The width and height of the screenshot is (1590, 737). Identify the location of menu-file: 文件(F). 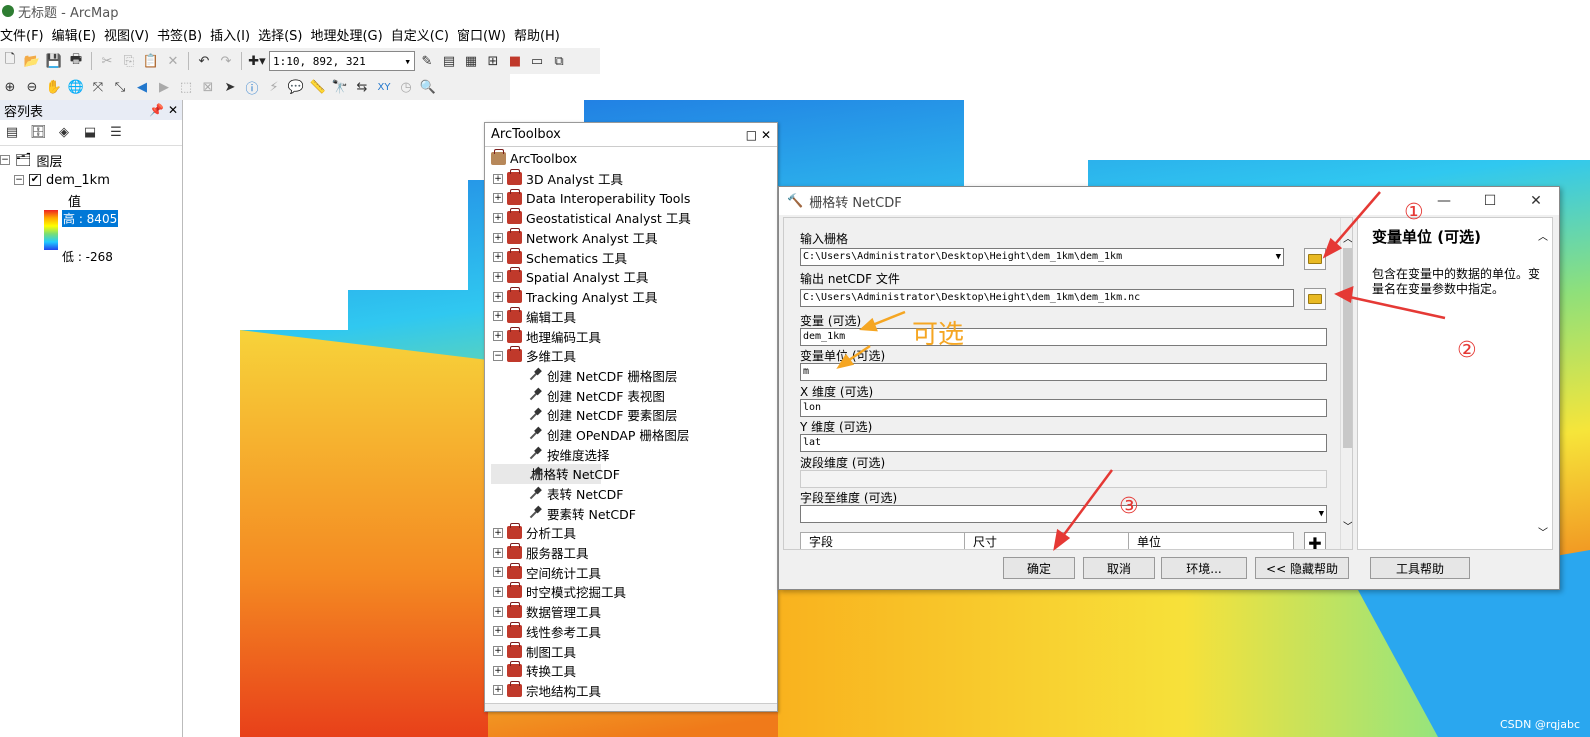
(26, 34).